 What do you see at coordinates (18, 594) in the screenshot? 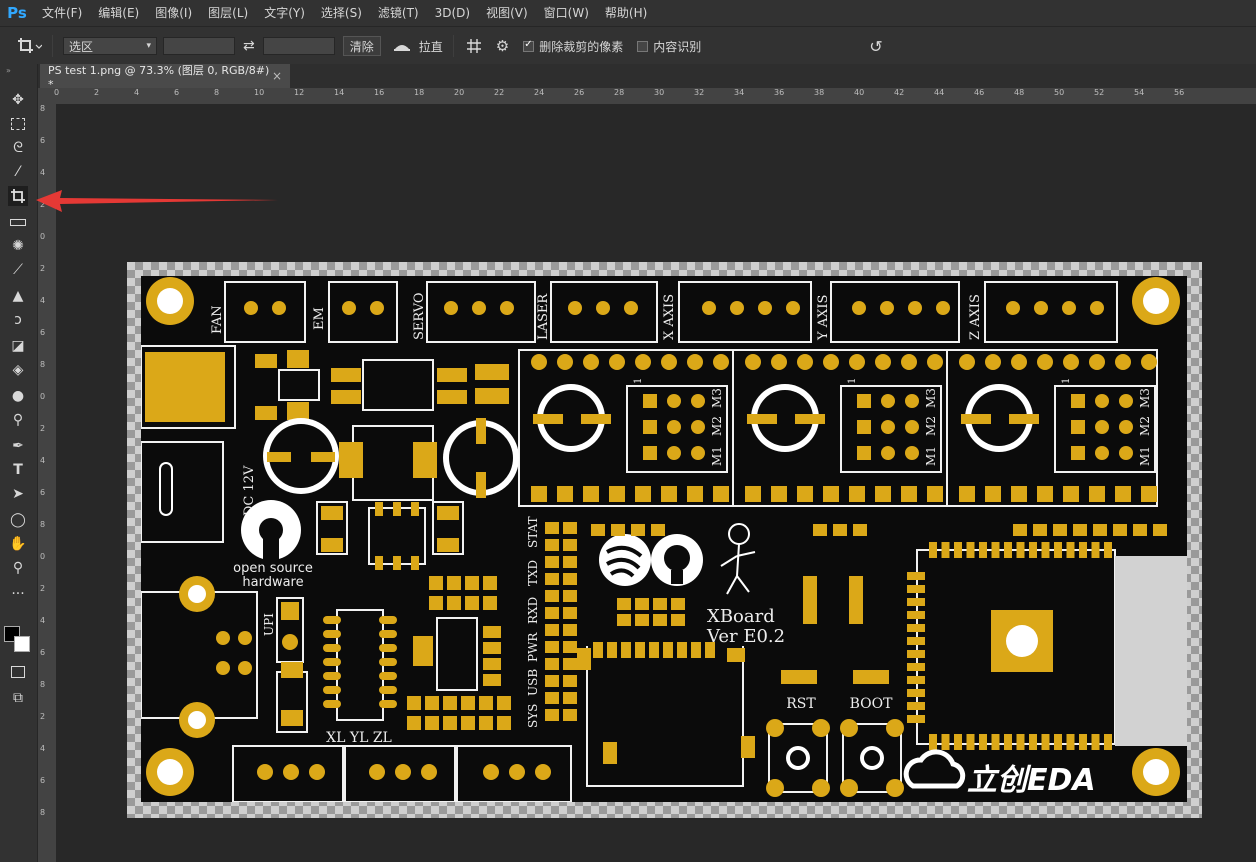
I see `more-tools-icon: ···` at bounding box center [18, 594].